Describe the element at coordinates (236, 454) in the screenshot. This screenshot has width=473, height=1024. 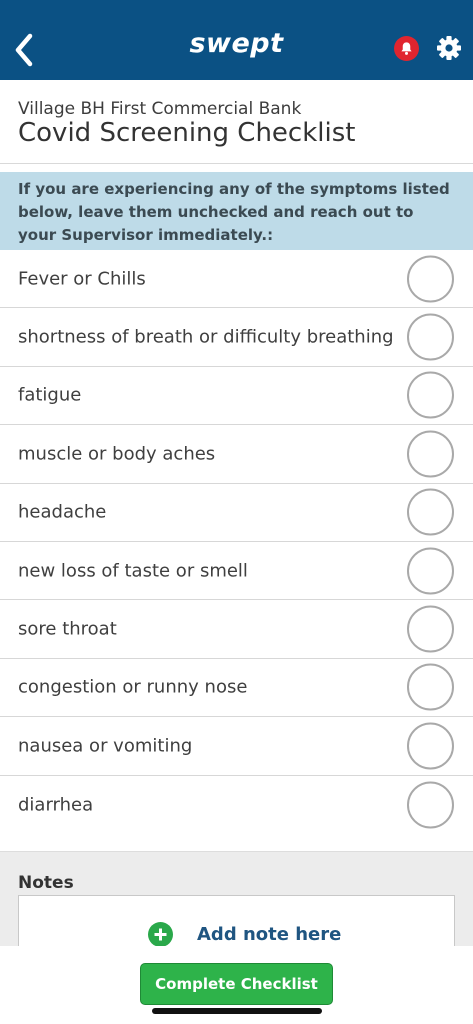
I see `checklist-item: muscle or body aches` at that location.